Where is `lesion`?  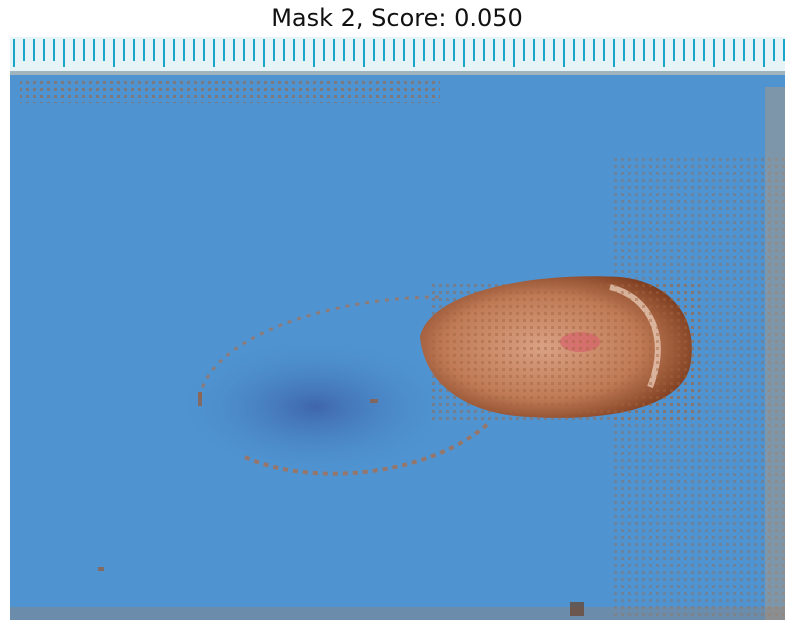
lesion is located at coordinates (560, 349).